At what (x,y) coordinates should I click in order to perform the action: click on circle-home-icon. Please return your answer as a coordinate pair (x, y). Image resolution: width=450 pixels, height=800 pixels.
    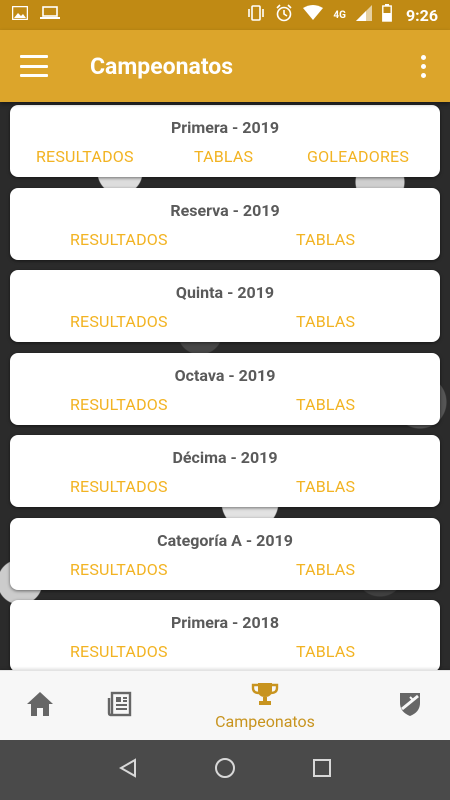
    Looking at the image, I should click on (225, 770).